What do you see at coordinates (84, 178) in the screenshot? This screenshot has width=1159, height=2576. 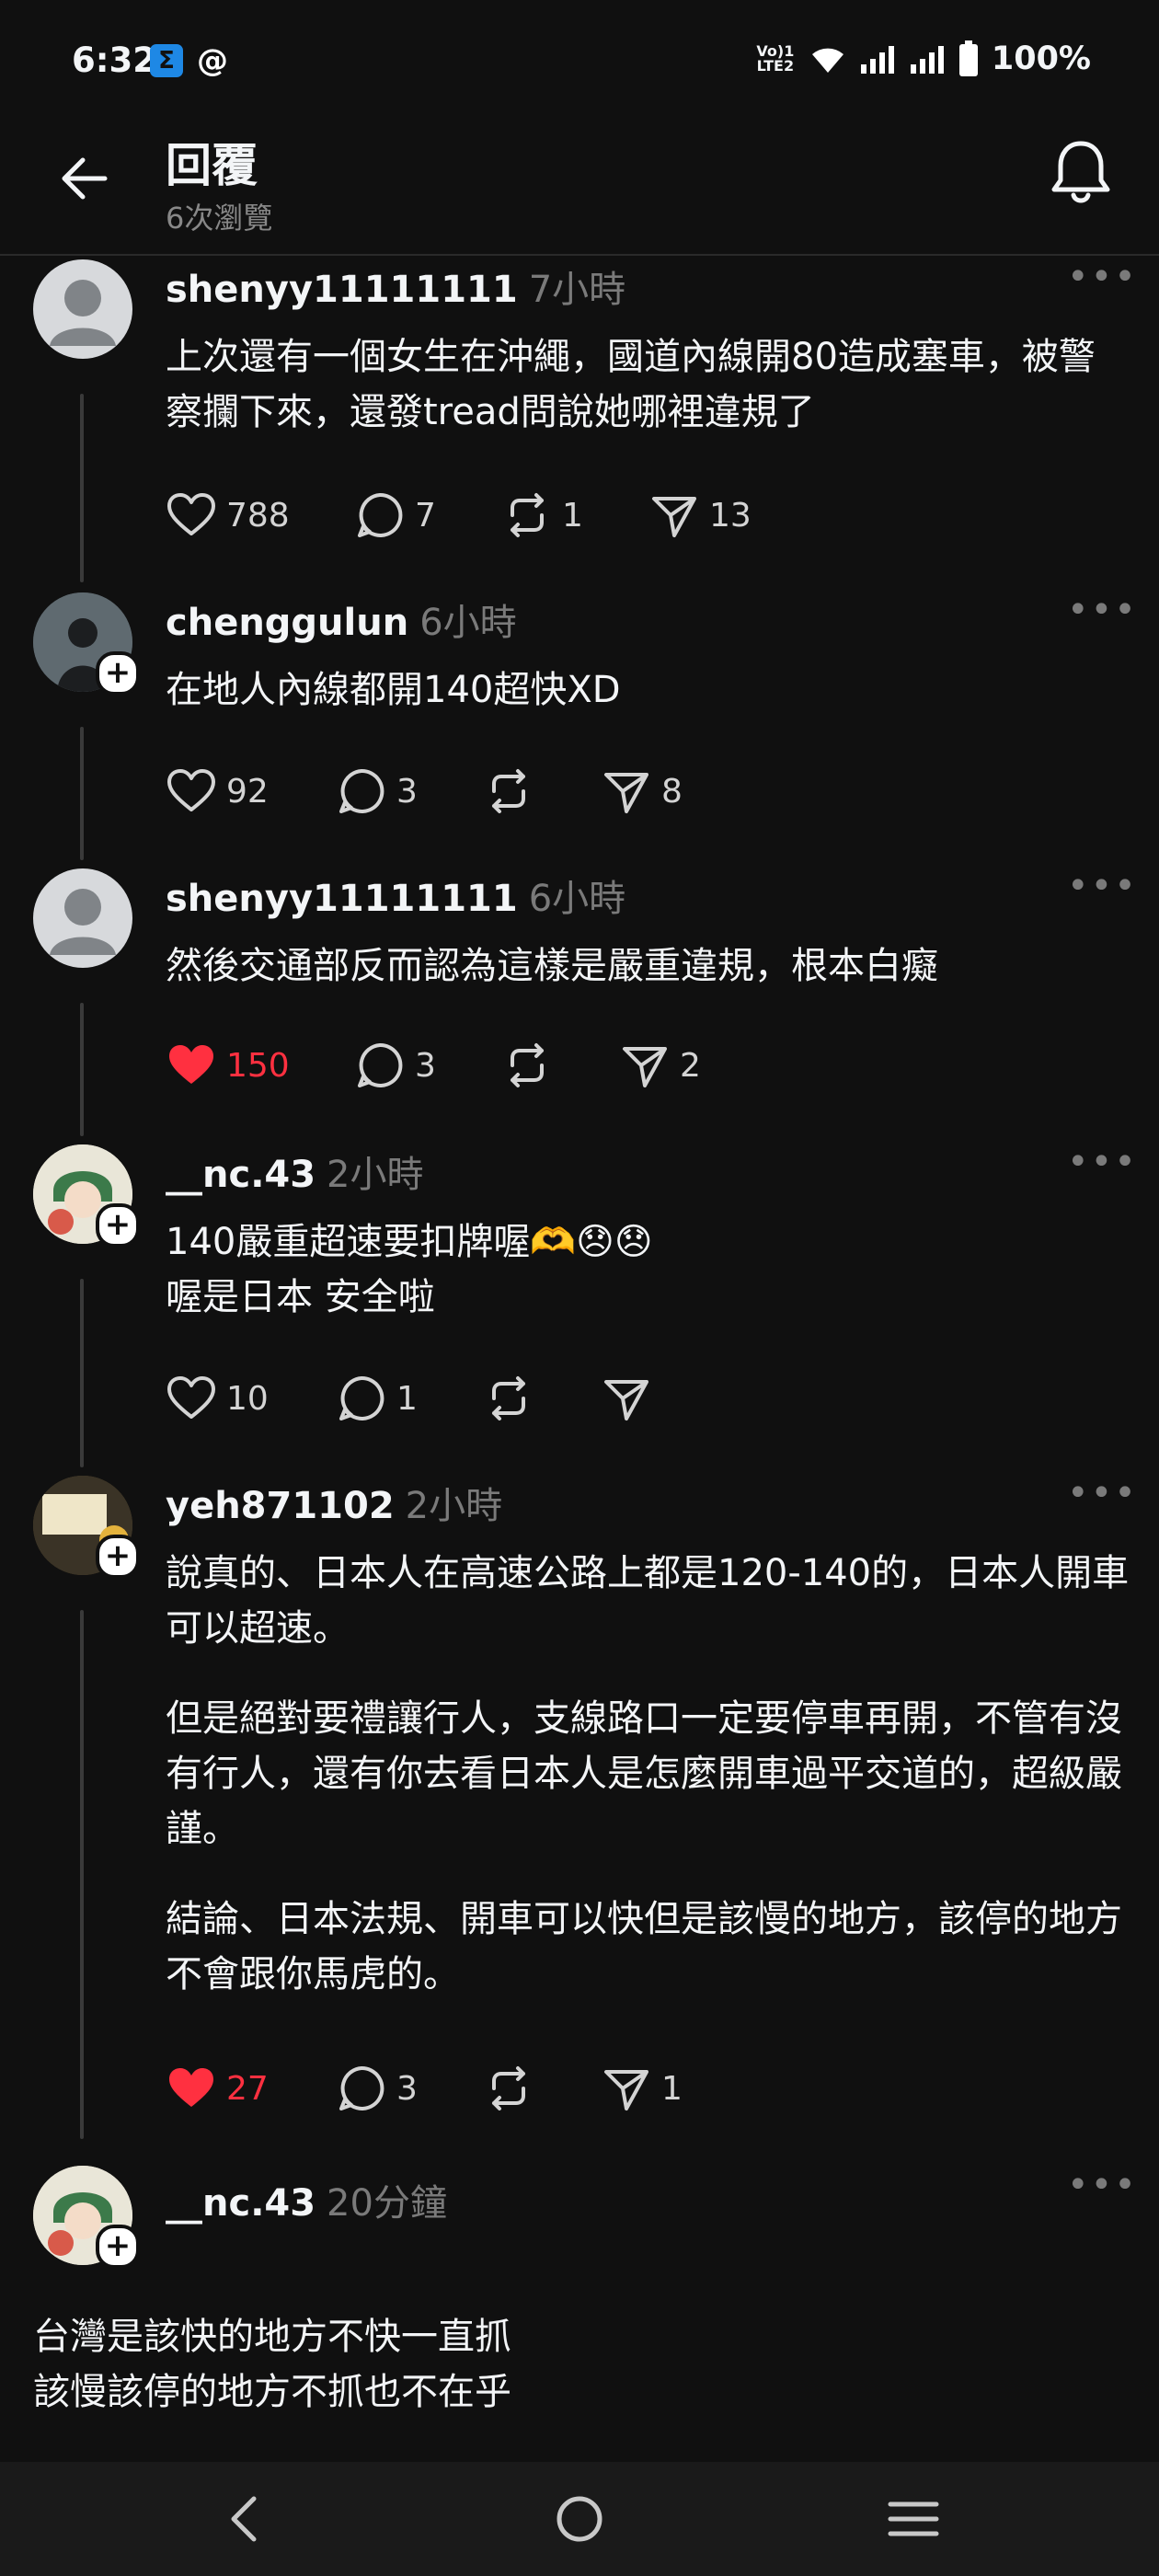 I see `back-arrow-icon` at bounding box center [84, 178].